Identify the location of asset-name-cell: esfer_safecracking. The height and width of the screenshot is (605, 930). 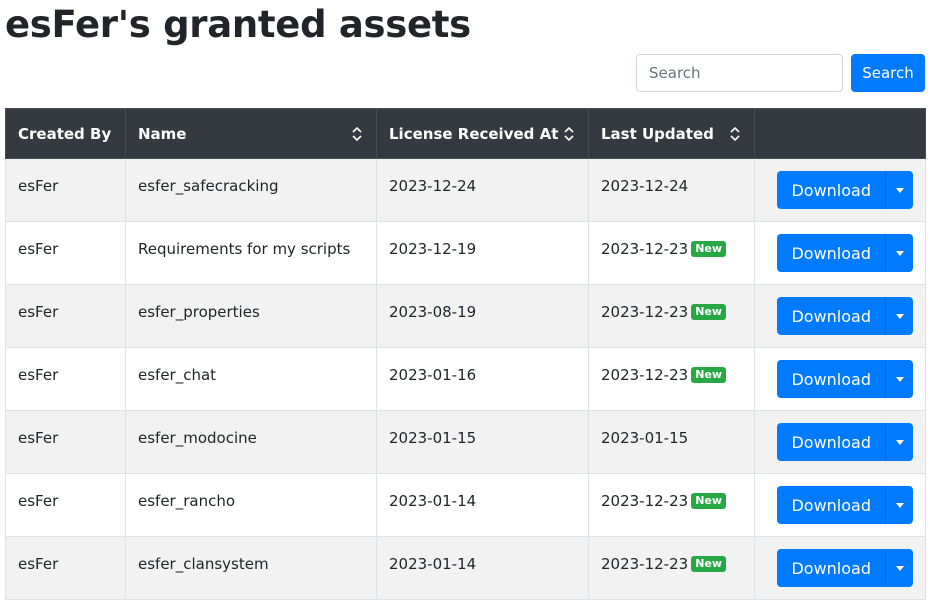
(251, 190).